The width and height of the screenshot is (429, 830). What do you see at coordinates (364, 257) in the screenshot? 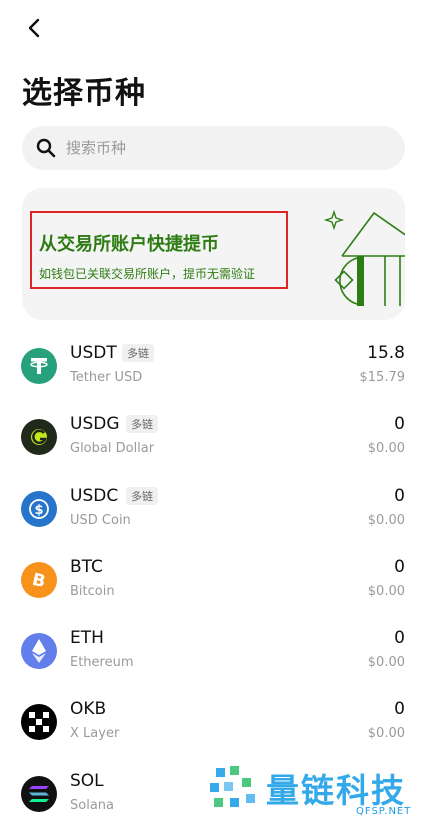
I see `exchange-building-icon` at bounding box center [364, 257].